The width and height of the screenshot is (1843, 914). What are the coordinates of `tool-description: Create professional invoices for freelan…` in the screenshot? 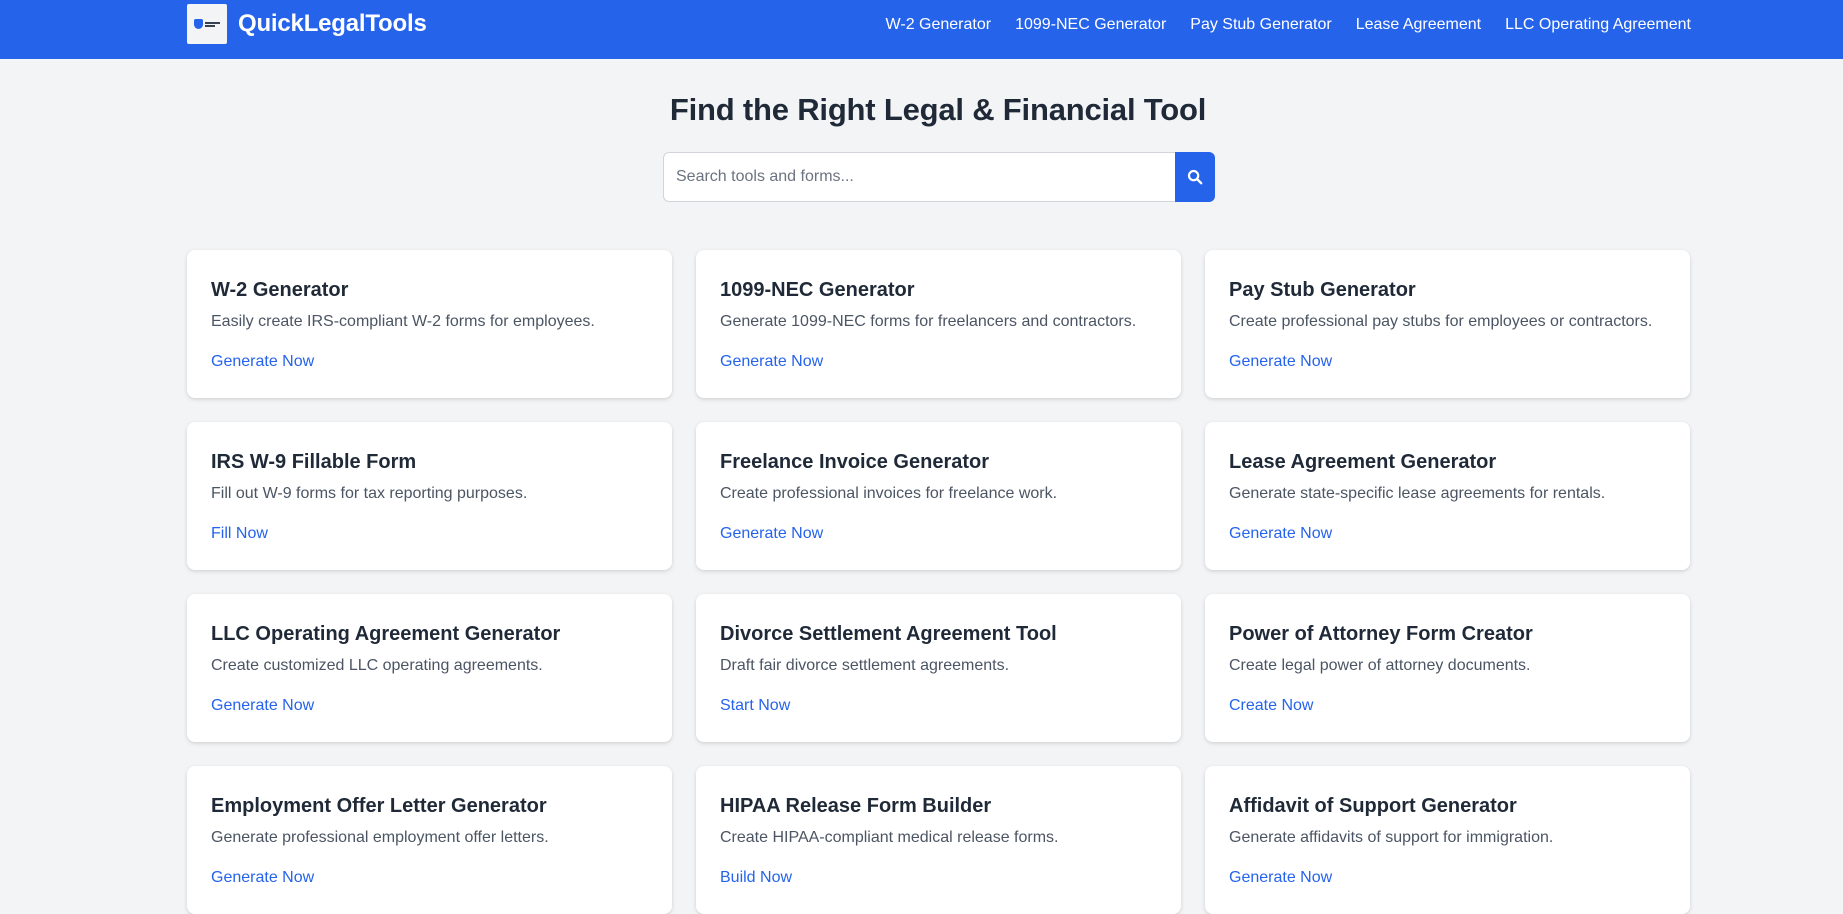 It's located at (889, 493).